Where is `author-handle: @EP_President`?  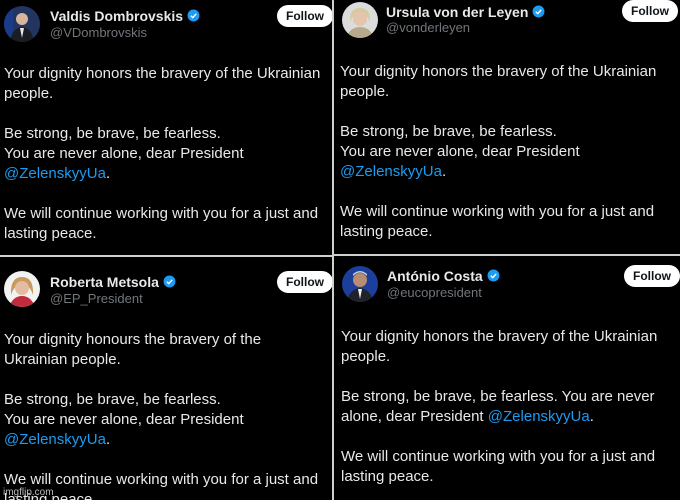
author-handle: @EP_President is located at coordinates (96, 298).